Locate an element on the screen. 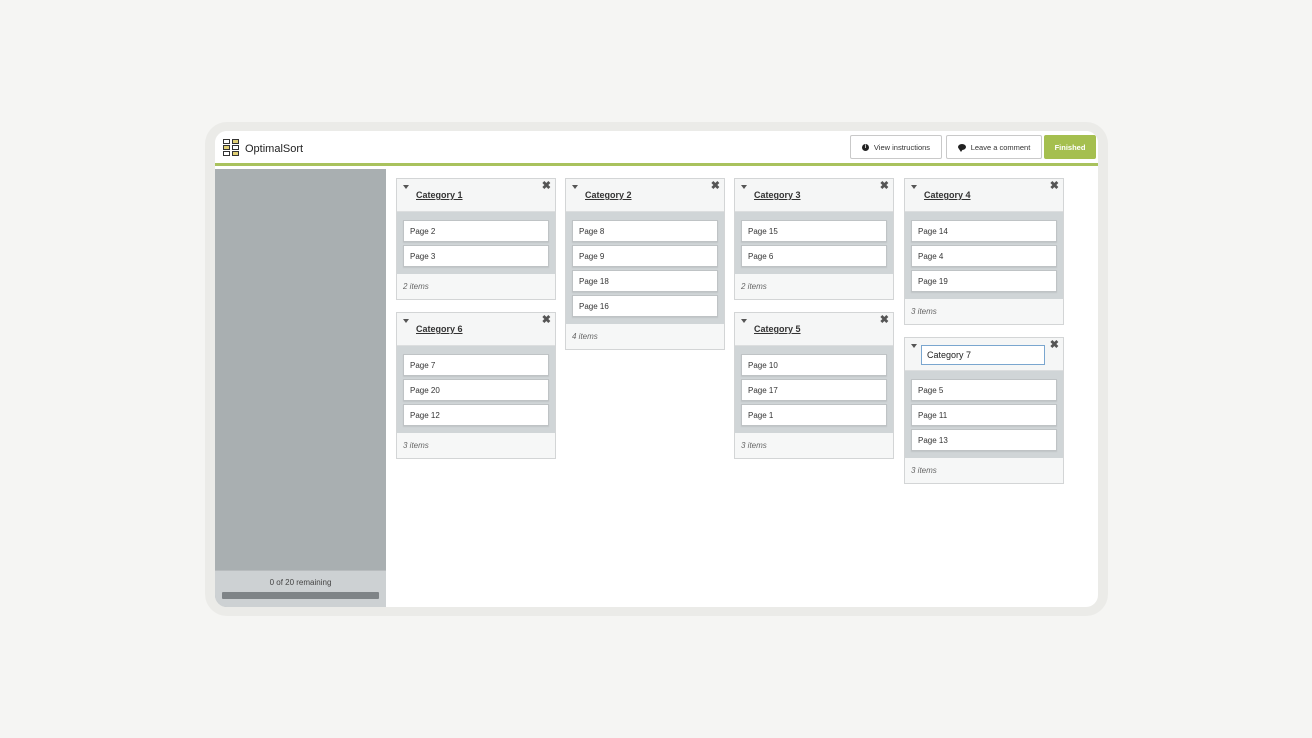 This screenshot has width=1312, height=738. category-header: Category 1 ✖ is located at coordinates (476, 195).